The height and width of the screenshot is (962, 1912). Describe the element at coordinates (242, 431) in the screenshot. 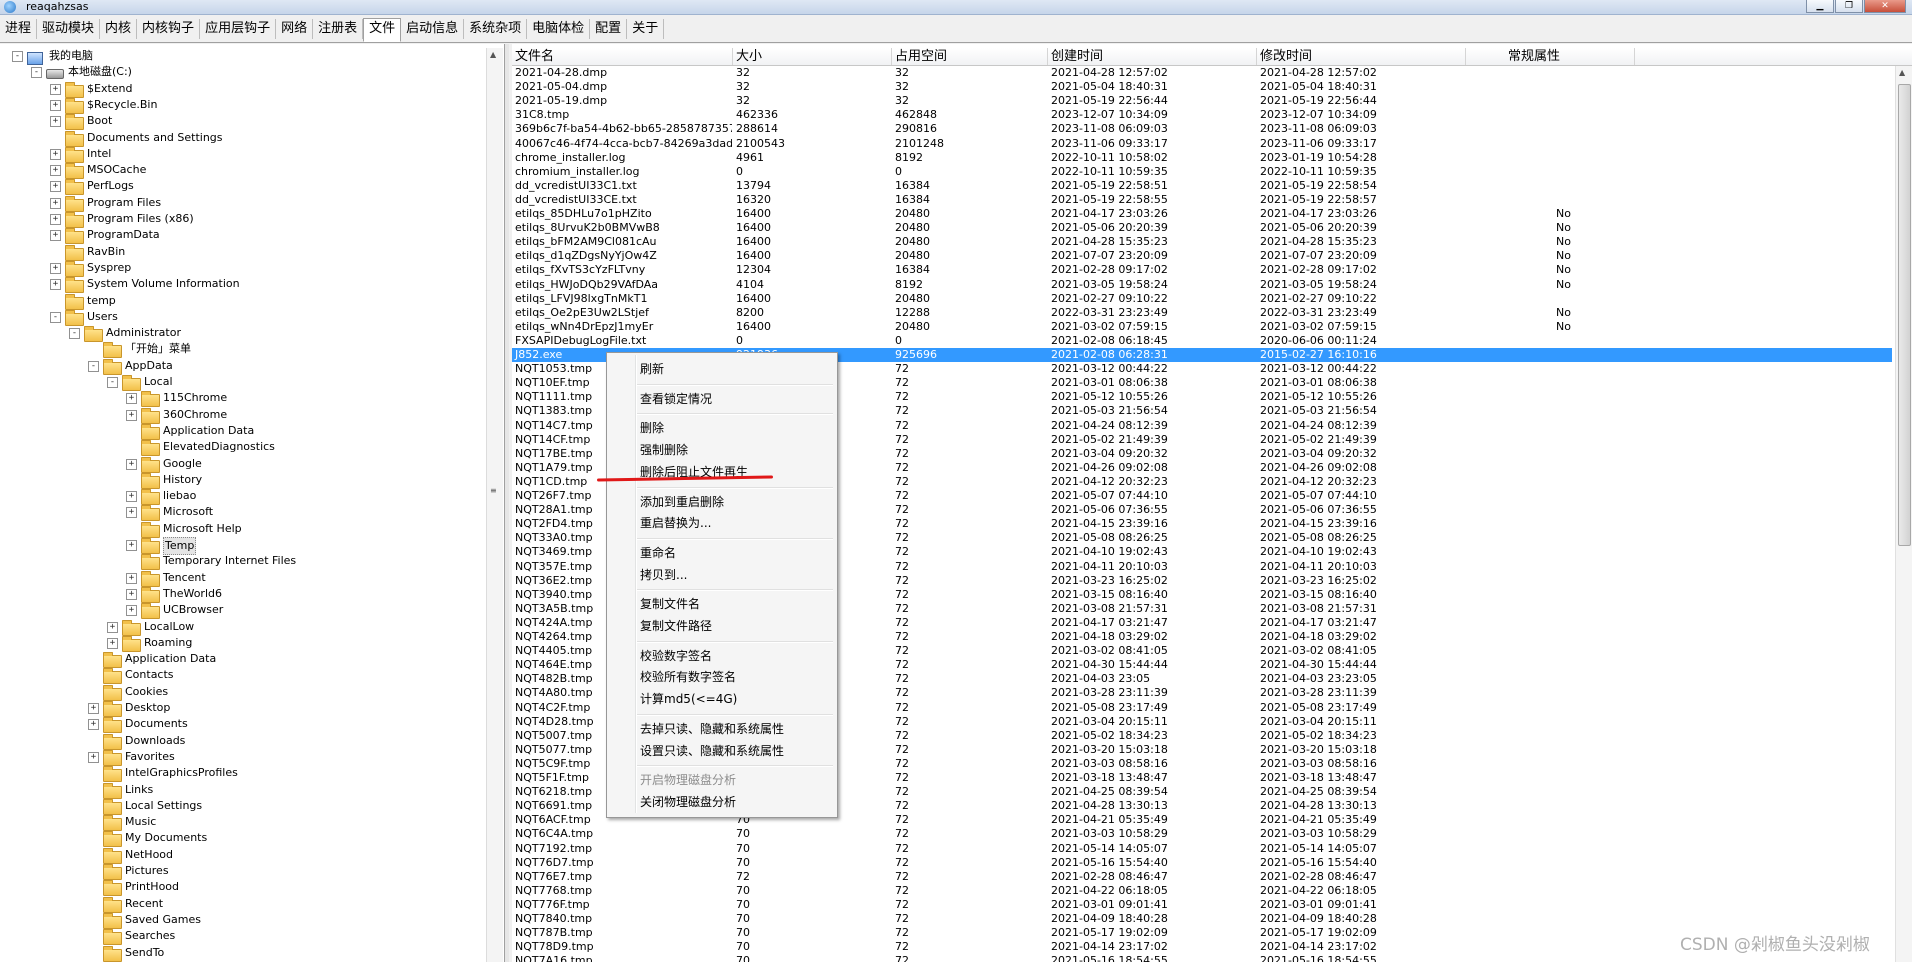

I see `tree-item: Application Data` at that location.